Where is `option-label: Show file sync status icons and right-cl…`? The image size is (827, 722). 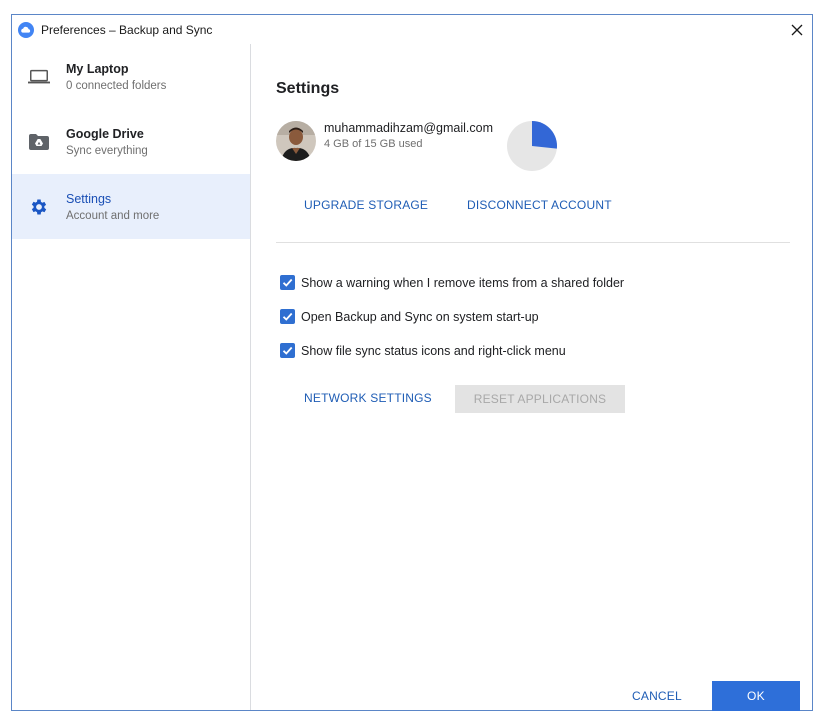
option-label: Show file sync status icons and right-cl… is located at coordinates (433, 350).